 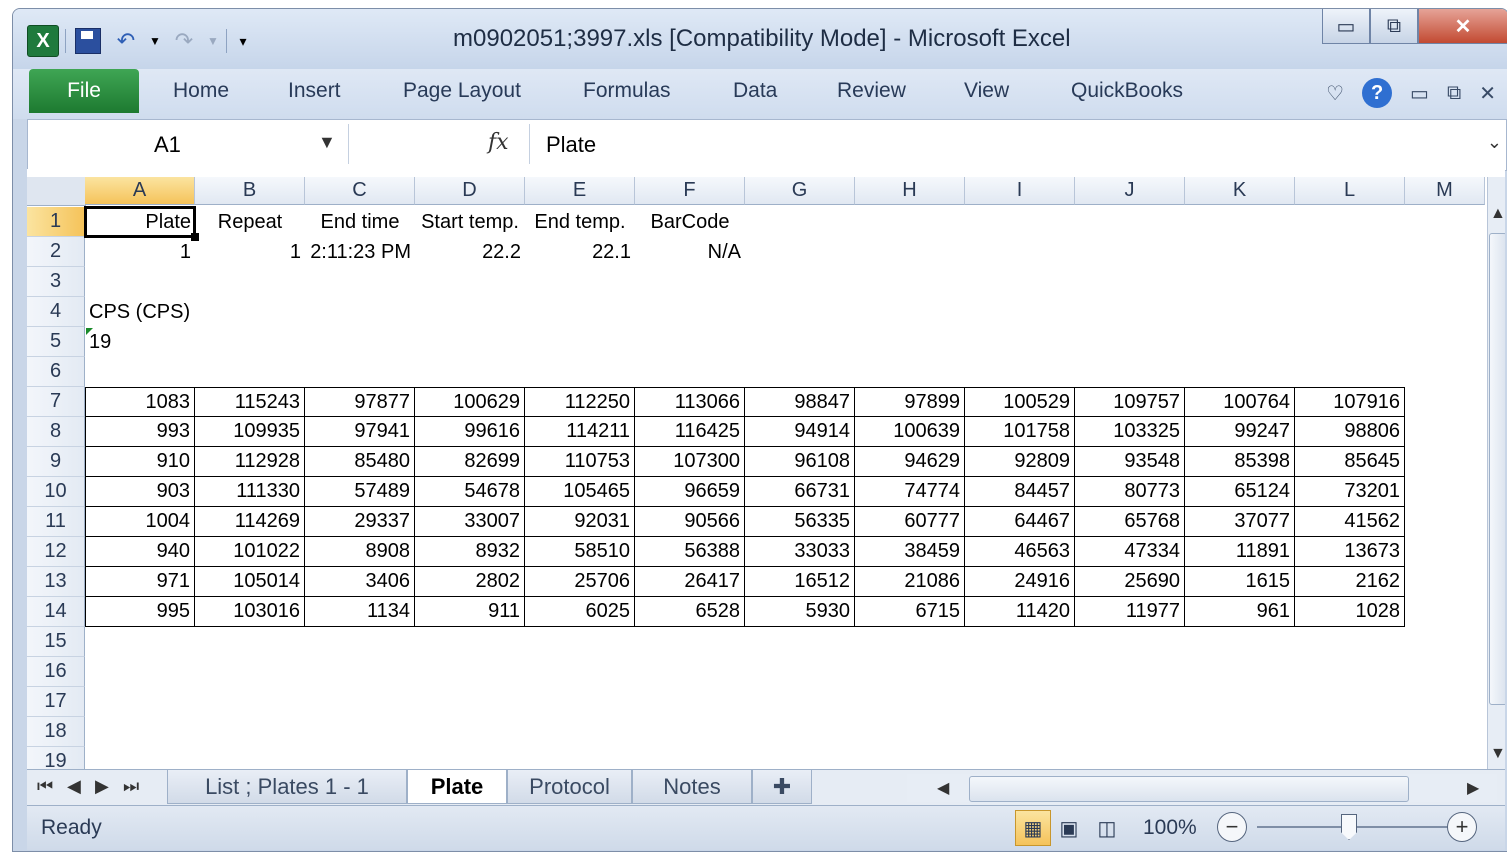 What do you see at coordinates (800, 492) in the screenshot?
I see `data-cell: 66731` at bounding box center [800, 492].